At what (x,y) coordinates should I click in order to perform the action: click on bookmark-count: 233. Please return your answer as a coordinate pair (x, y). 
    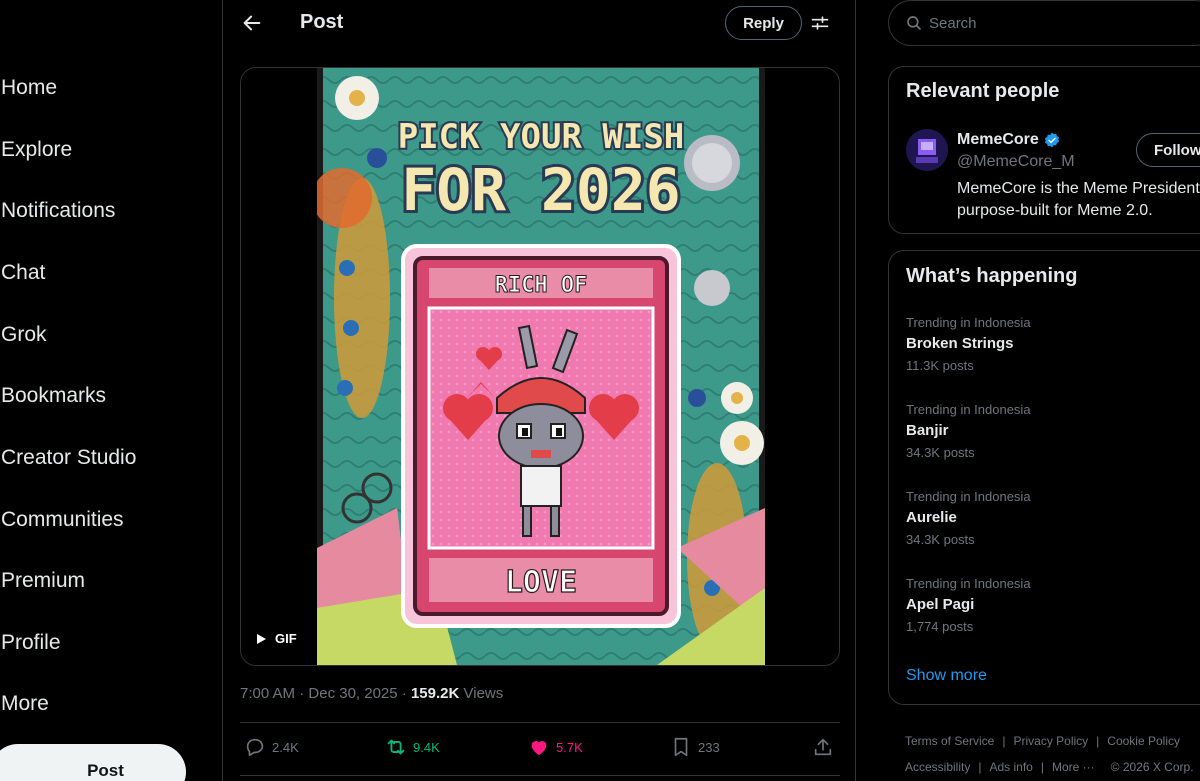
    Looking at the image, I should click on (709, 747).